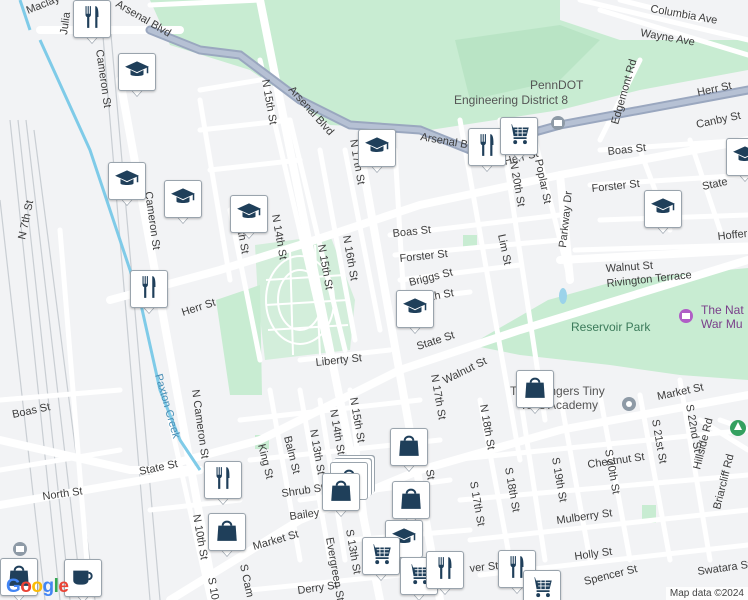  Describe the element at coordinates (198, 308) in the screenshot. I see `street-label: Herr St` at that location.